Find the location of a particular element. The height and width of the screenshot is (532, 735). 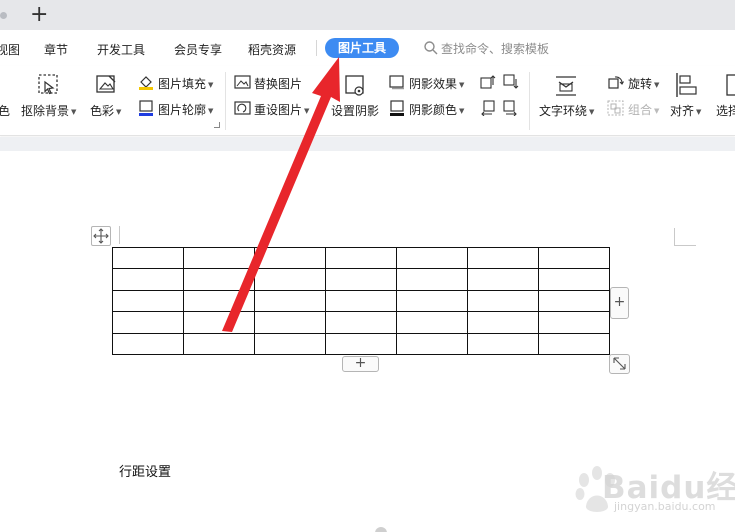

move-icon is located at coordinates (101, 236).